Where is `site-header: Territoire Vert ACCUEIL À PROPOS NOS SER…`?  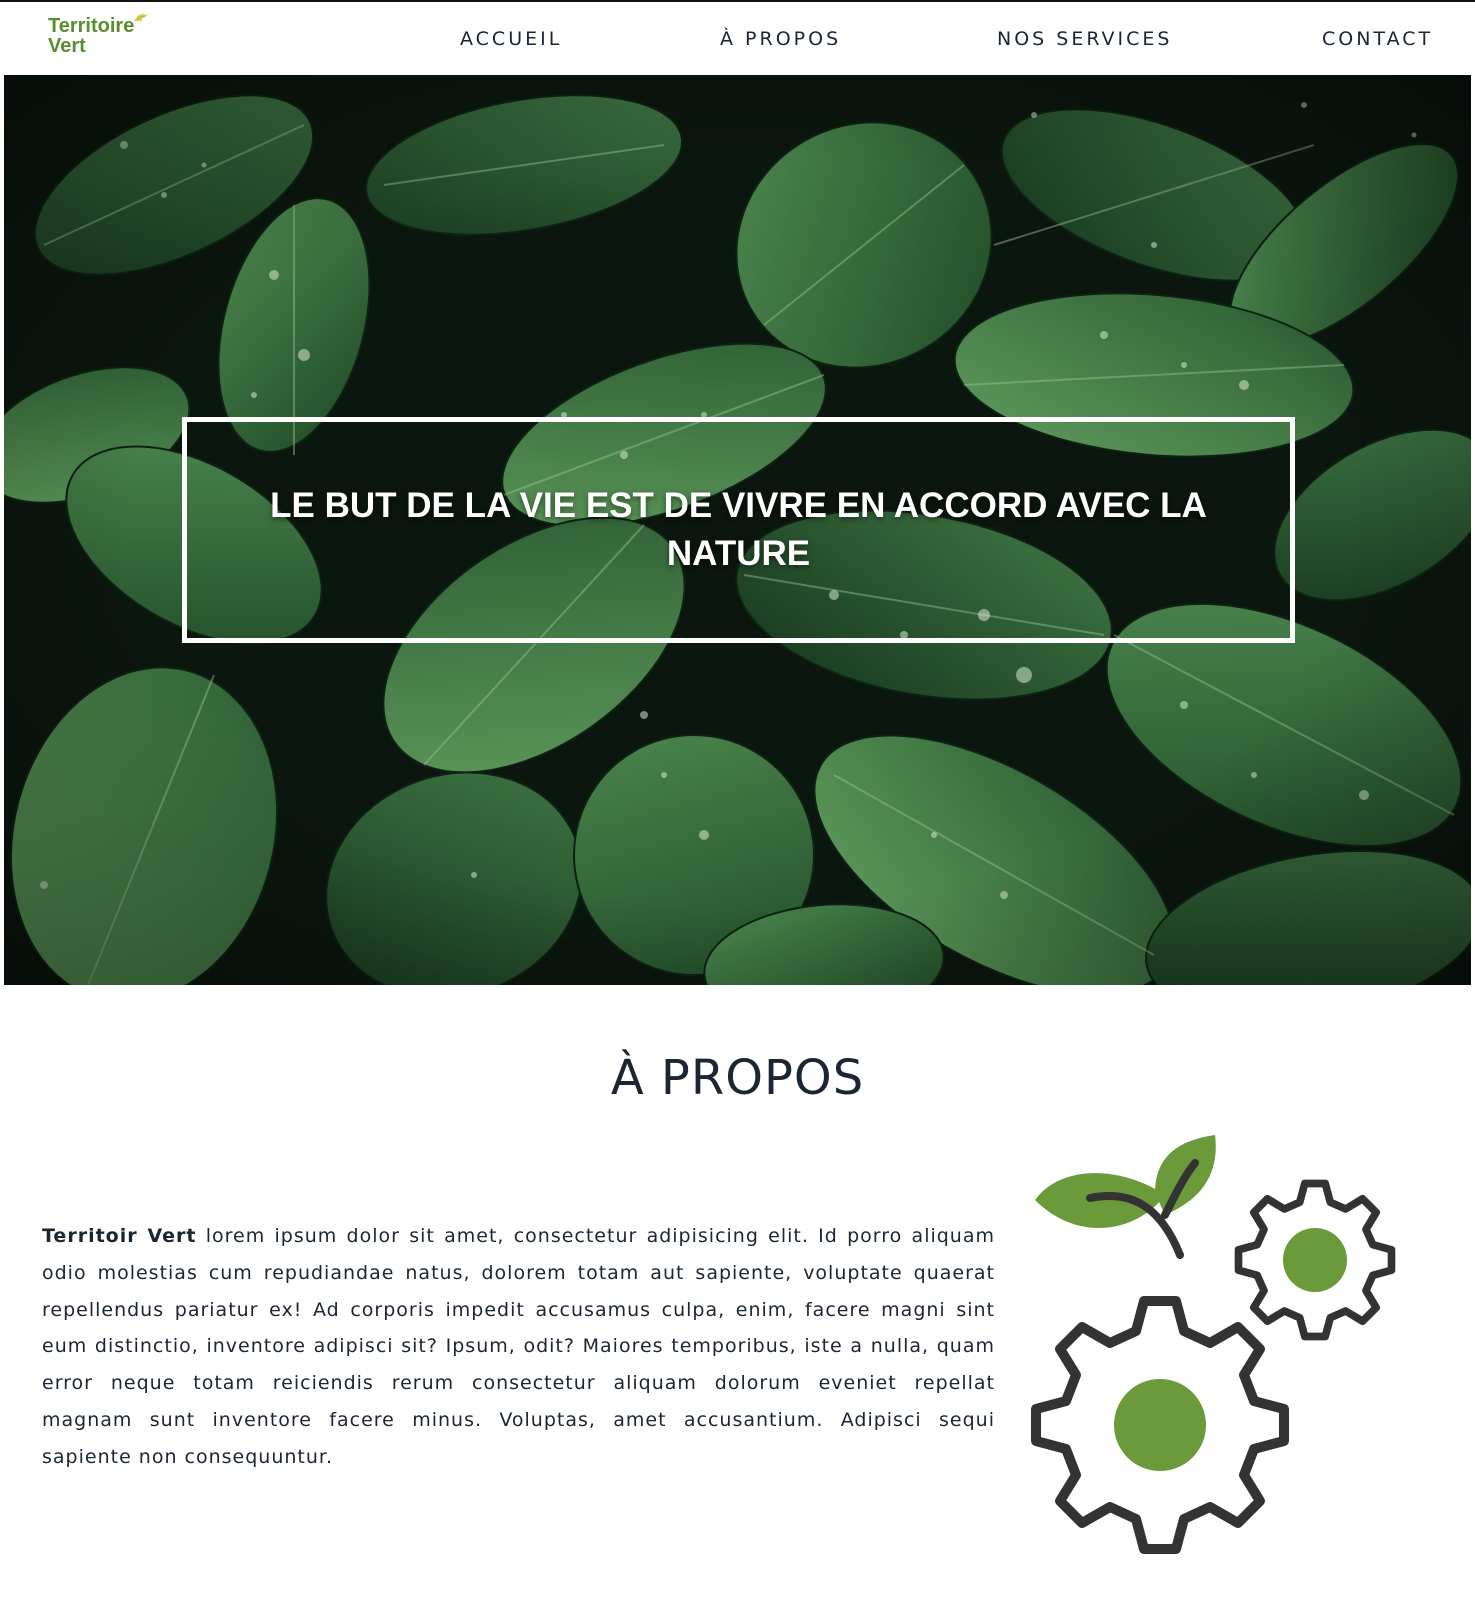 site-header: Territoire Vert ACCUEIL À PROPOS NOS SER… is located at coordinates (737, 37).